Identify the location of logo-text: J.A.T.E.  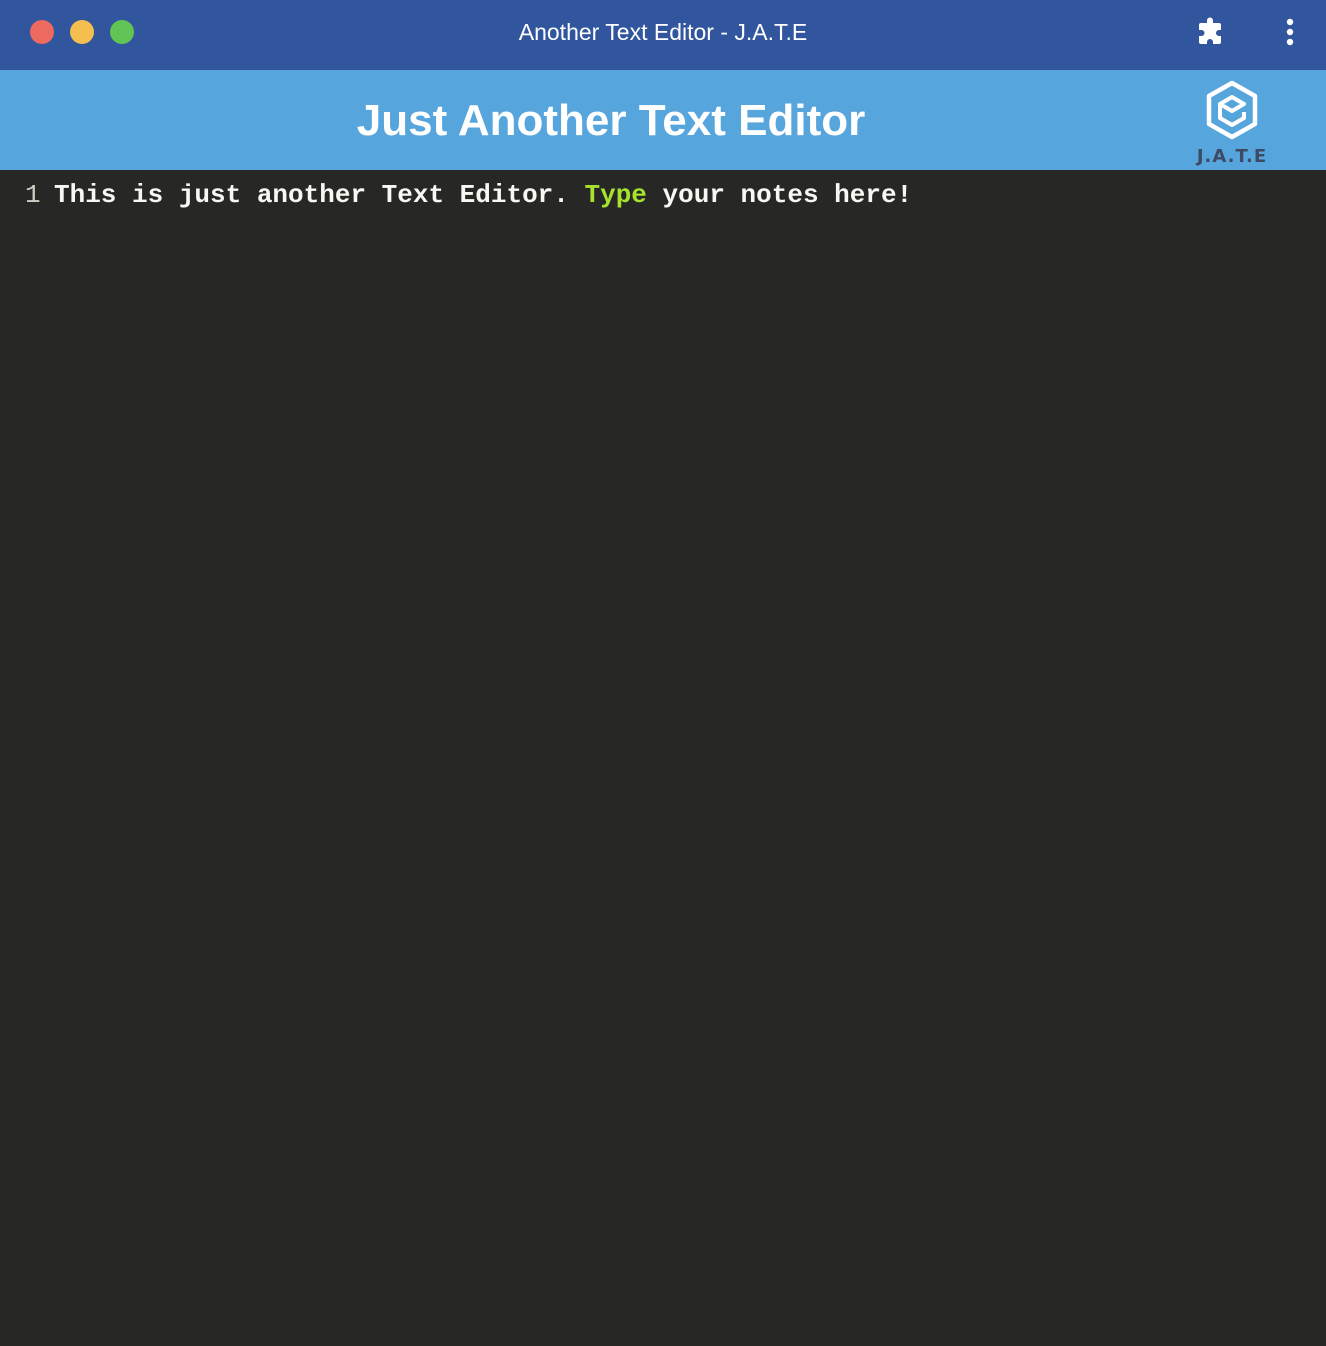
(1232, 156).